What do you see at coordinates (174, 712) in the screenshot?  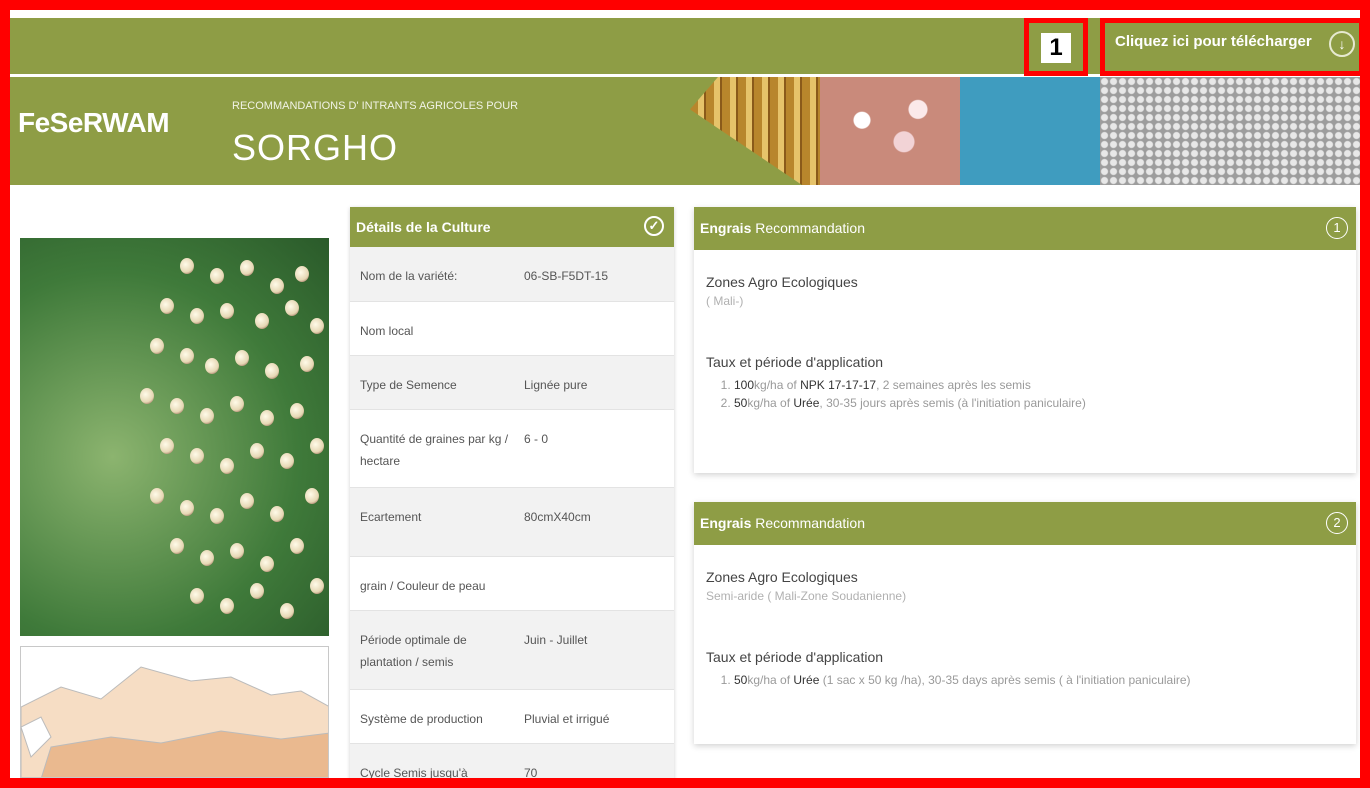 I see `region-map` at bounding box center [174, 712].